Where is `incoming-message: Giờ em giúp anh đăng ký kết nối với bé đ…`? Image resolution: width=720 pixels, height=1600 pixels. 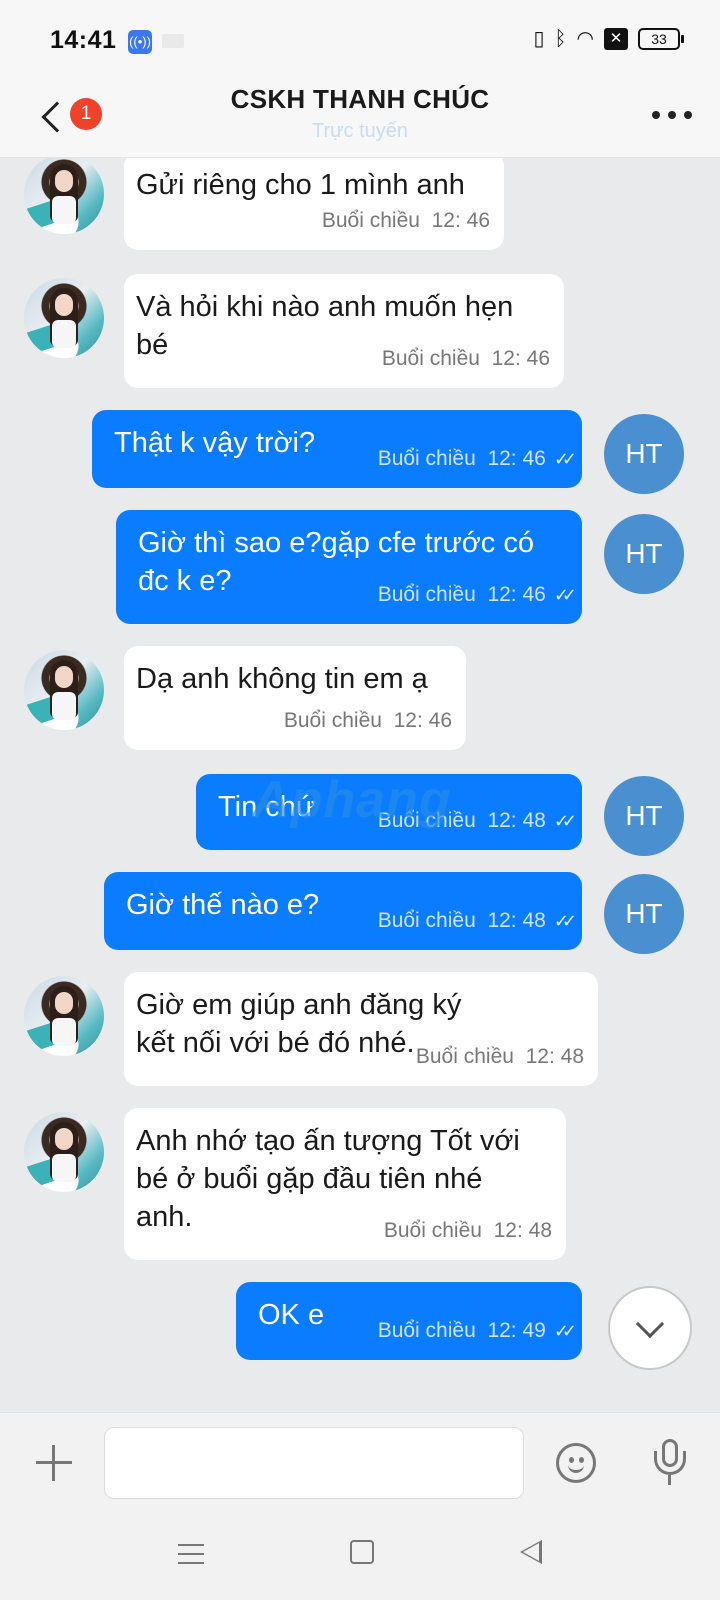
incoming-message: Giờ em giúp anh đăng ký kết nối với bé đ… is located at coordinates (361, 1029).